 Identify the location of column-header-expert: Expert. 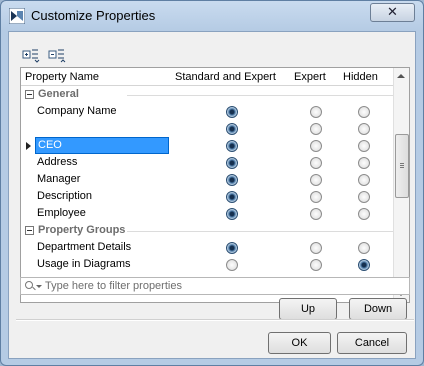
(310, 77).